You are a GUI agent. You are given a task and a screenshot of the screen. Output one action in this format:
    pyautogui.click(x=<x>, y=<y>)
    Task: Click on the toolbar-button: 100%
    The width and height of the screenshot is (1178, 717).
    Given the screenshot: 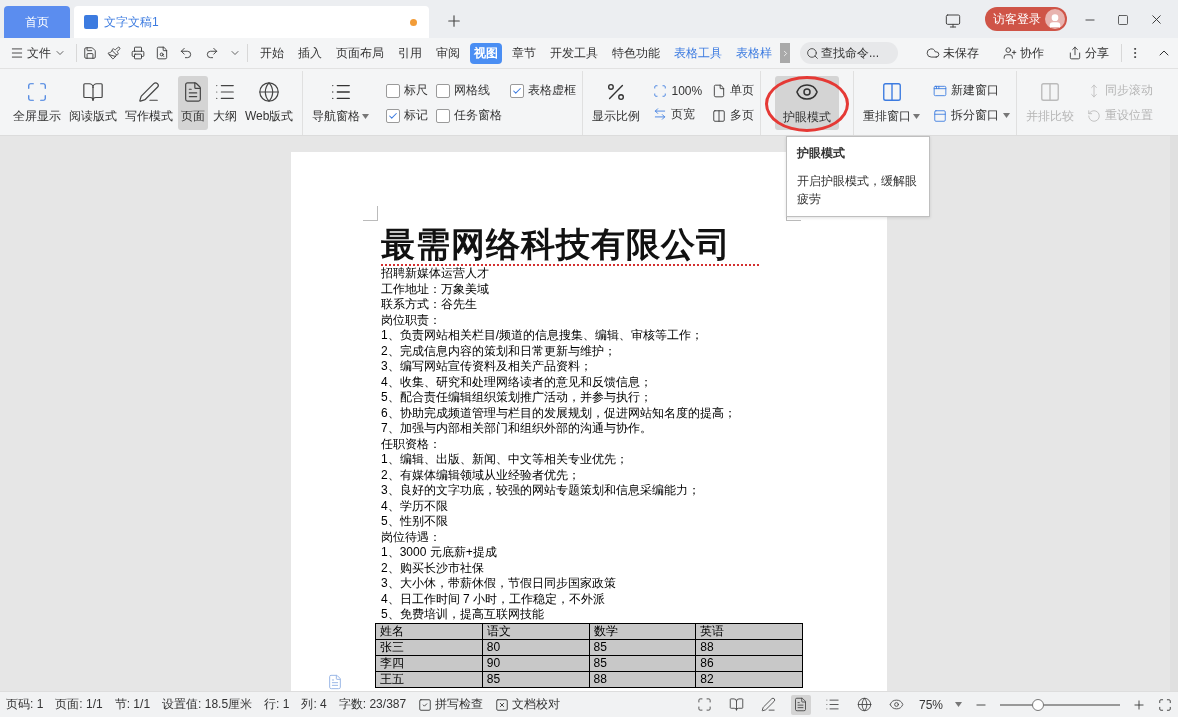 What is the action you would take?
    pyautogui.click(x=678, y=90)
    